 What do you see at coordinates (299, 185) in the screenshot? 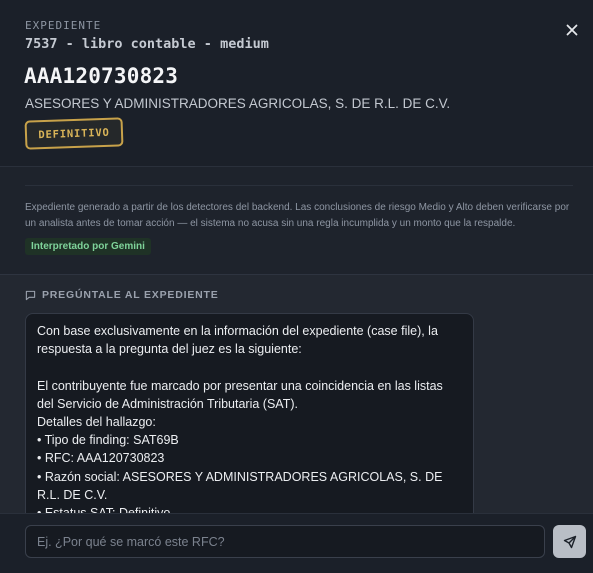
I see `divider` at bounding box center [299, 185].